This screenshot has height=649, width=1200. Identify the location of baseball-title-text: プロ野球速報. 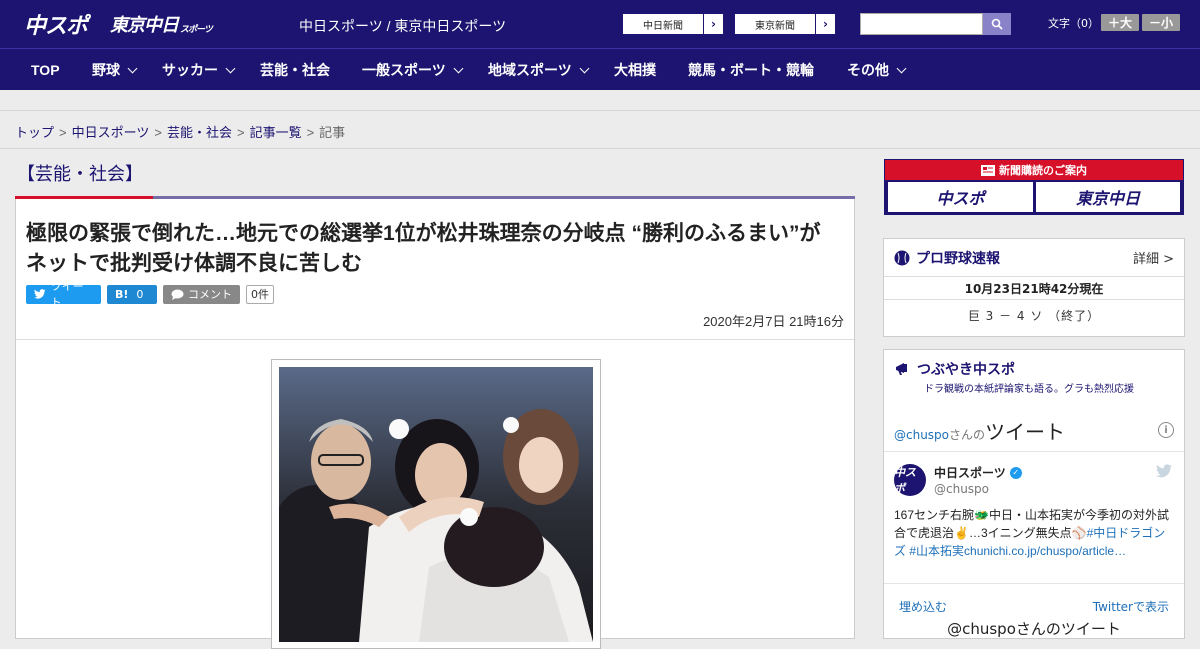
(958, 258).